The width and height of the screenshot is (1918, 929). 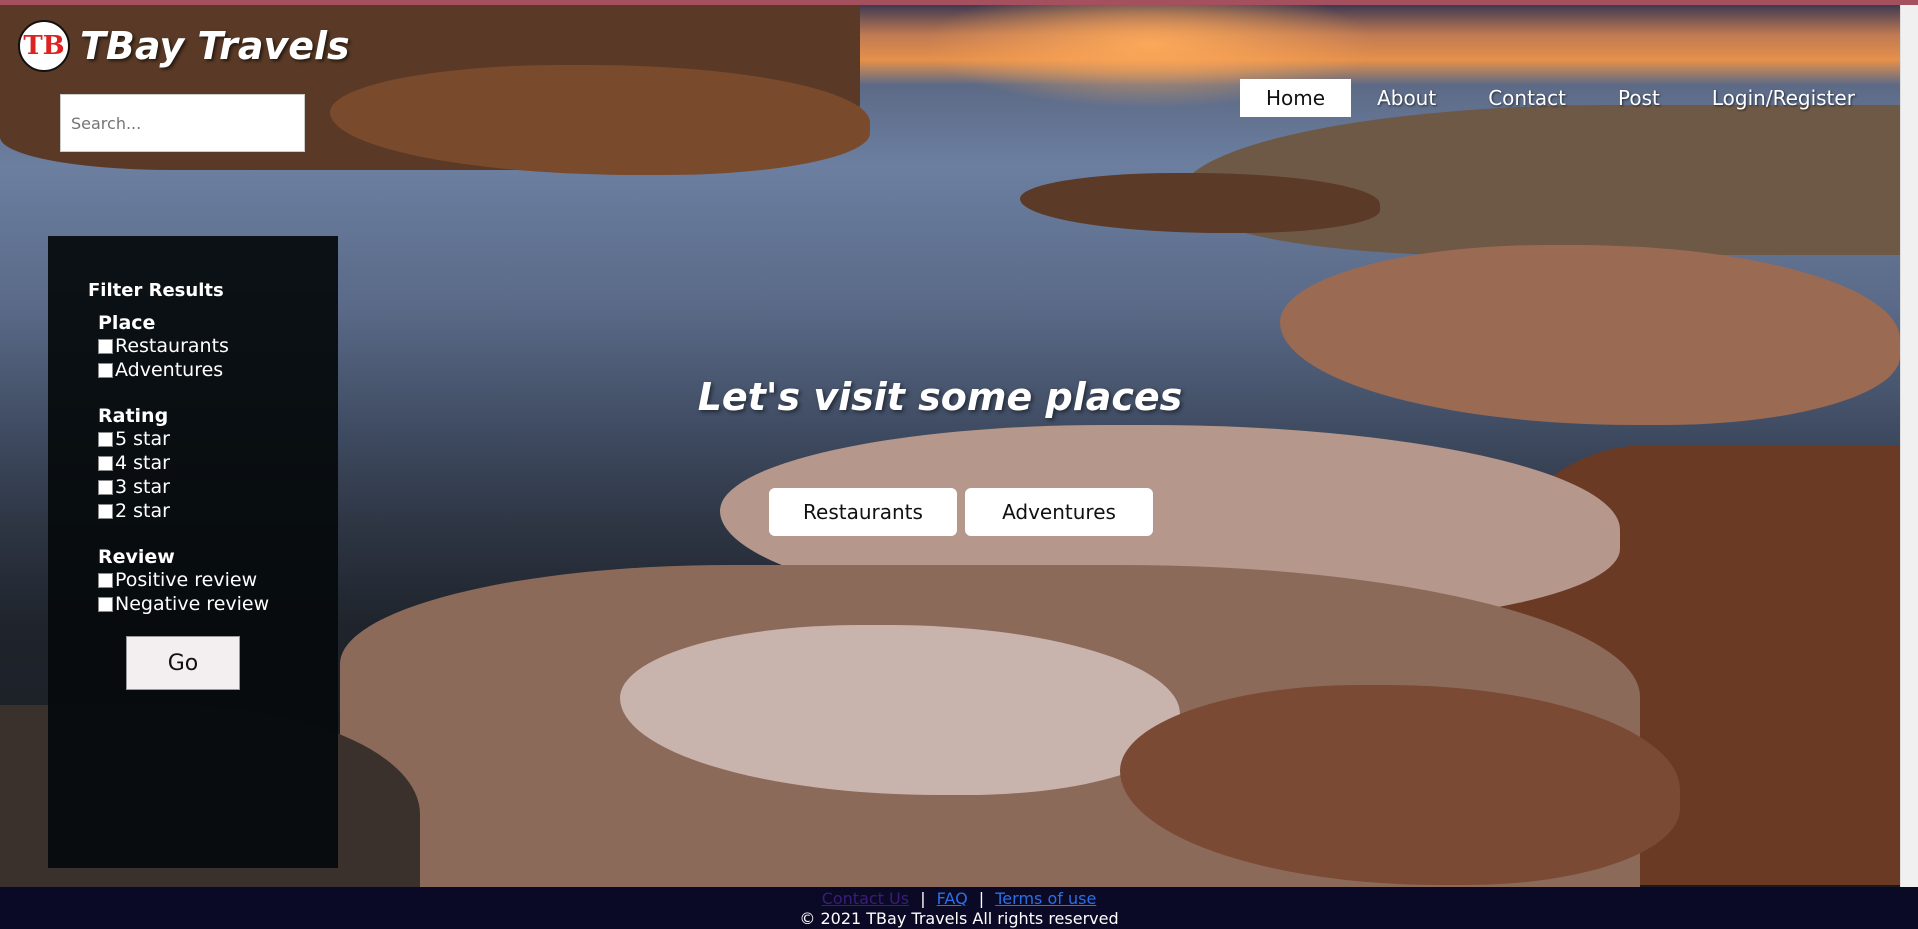 I want to click on main-nav: Home About Contact Post Login/Register, so click(x=1560, y=98).